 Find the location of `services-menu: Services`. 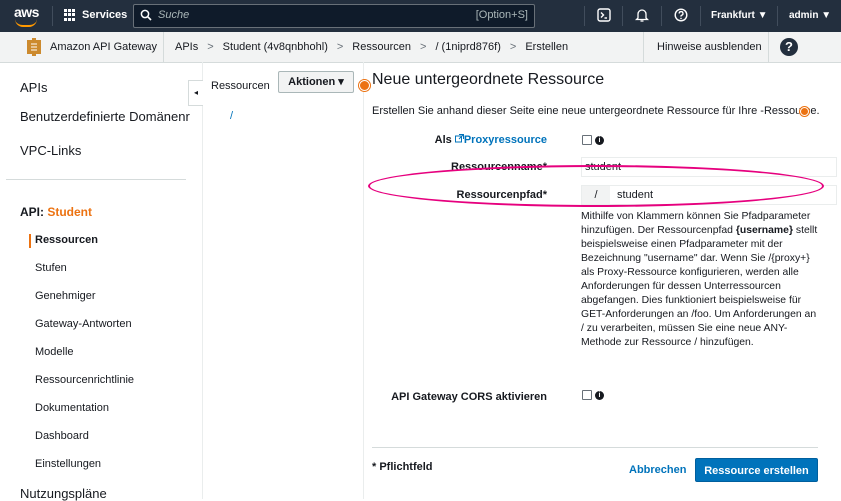

services-menu: Services is located at coordinates (95, 15).